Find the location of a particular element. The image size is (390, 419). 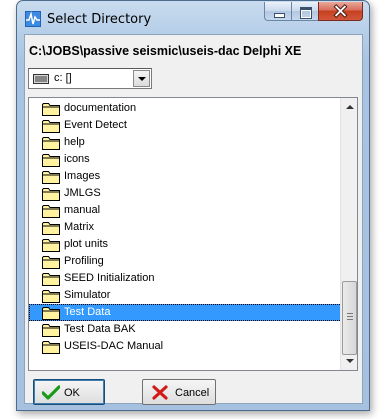

close-button is located at coordinates (340, 11).